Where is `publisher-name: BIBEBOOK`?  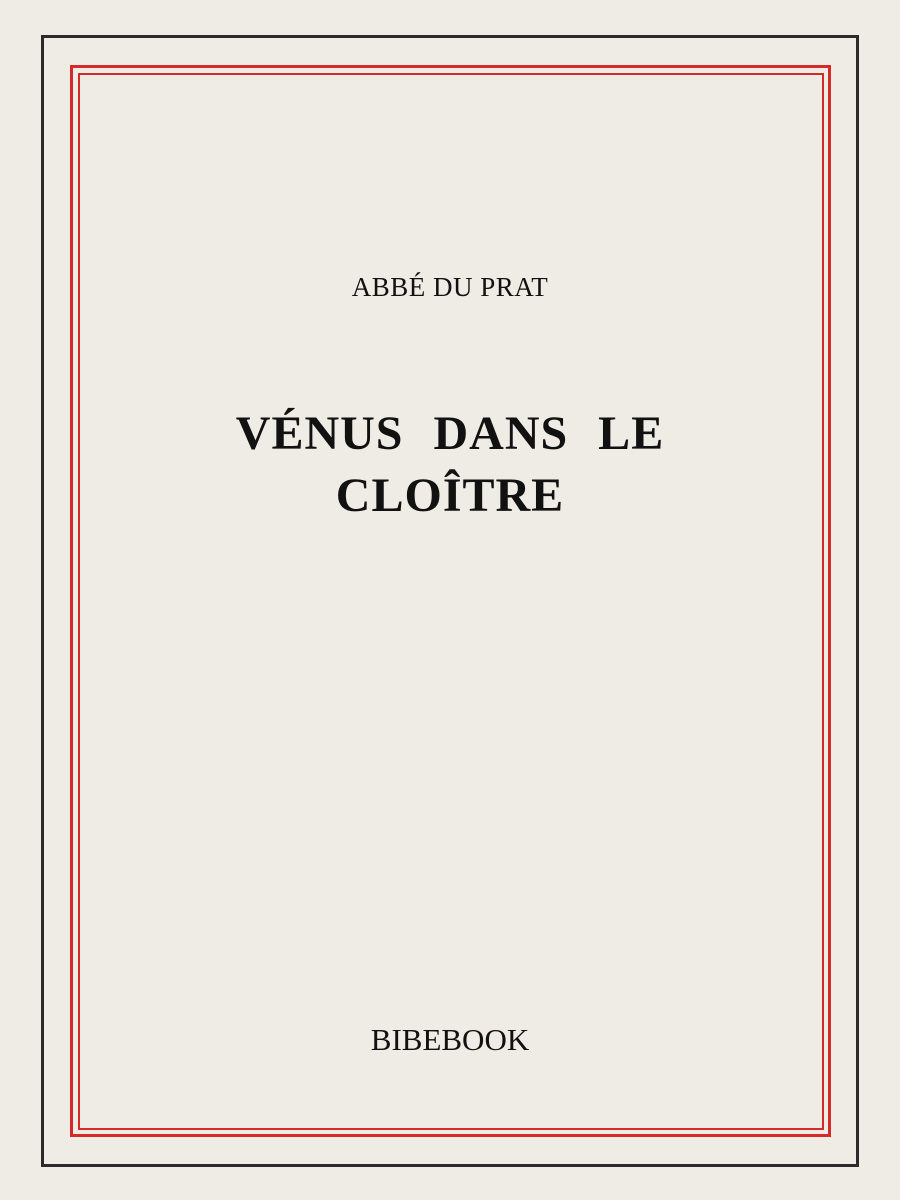 publisher-name: BIBEBOOK is located at coordinates (450, 1039).